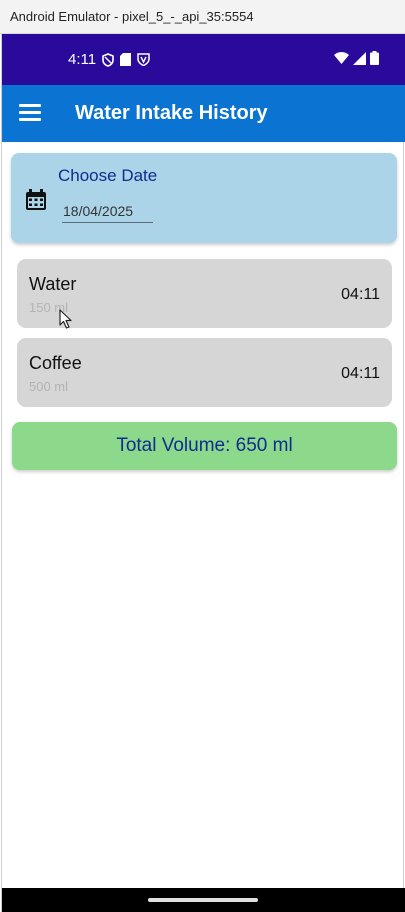  I want to click on entry-volume: 500 ml, so click(49, 386).